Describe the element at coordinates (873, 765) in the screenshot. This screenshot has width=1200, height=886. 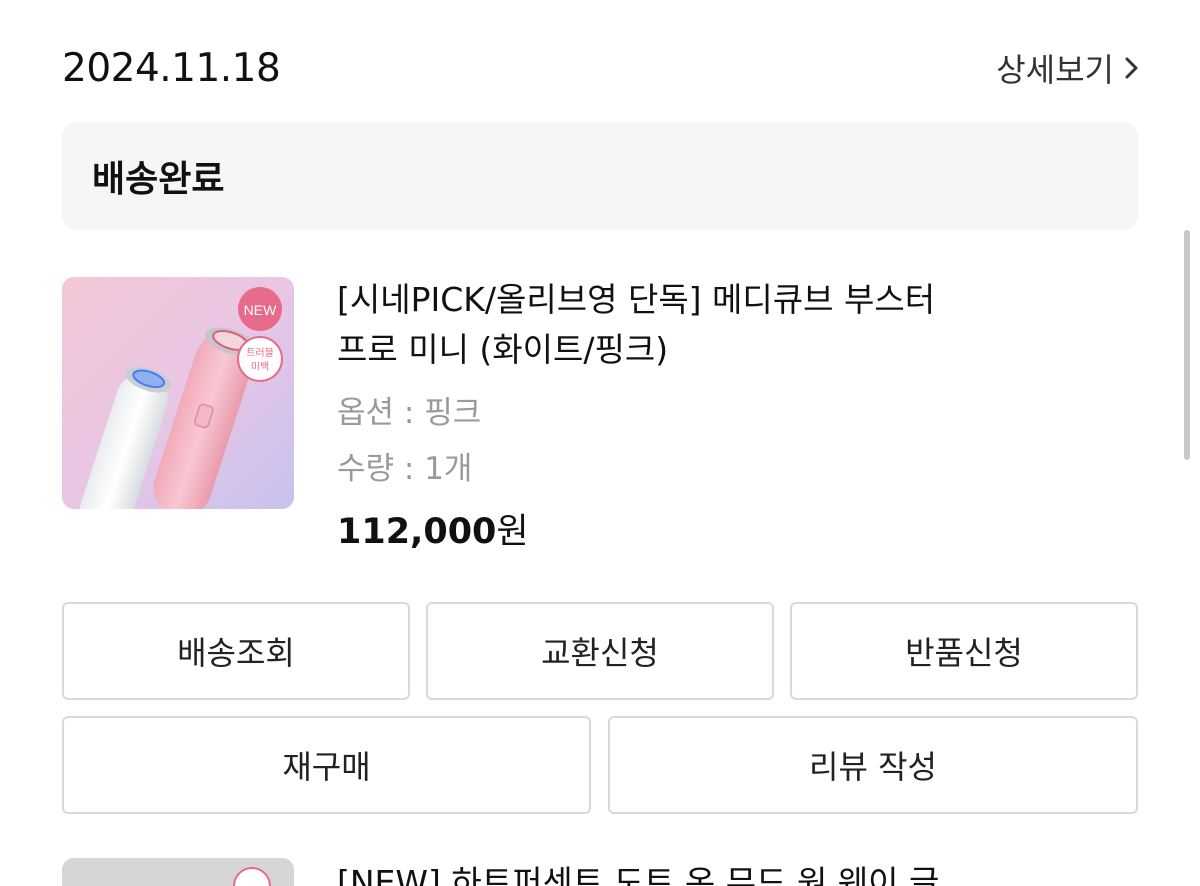
I see `write-review-button: 리뷰 작성` at that location.